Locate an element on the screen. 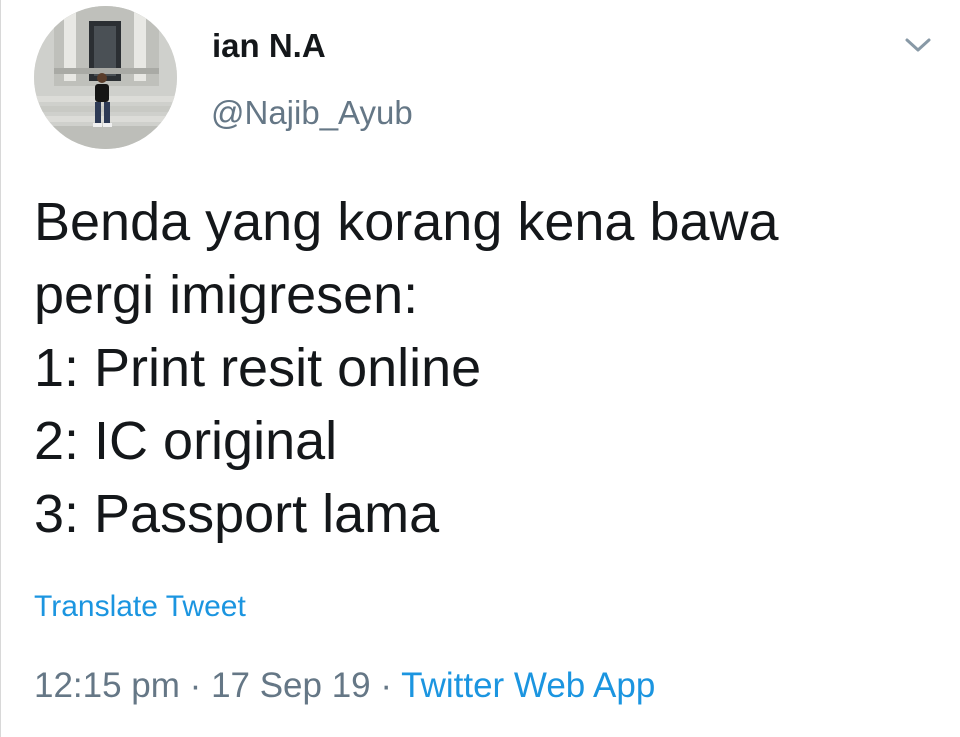 Image resolution: width=960 pixels, height=737 pixels. avatar-photo is located at coordinates (105, 77).